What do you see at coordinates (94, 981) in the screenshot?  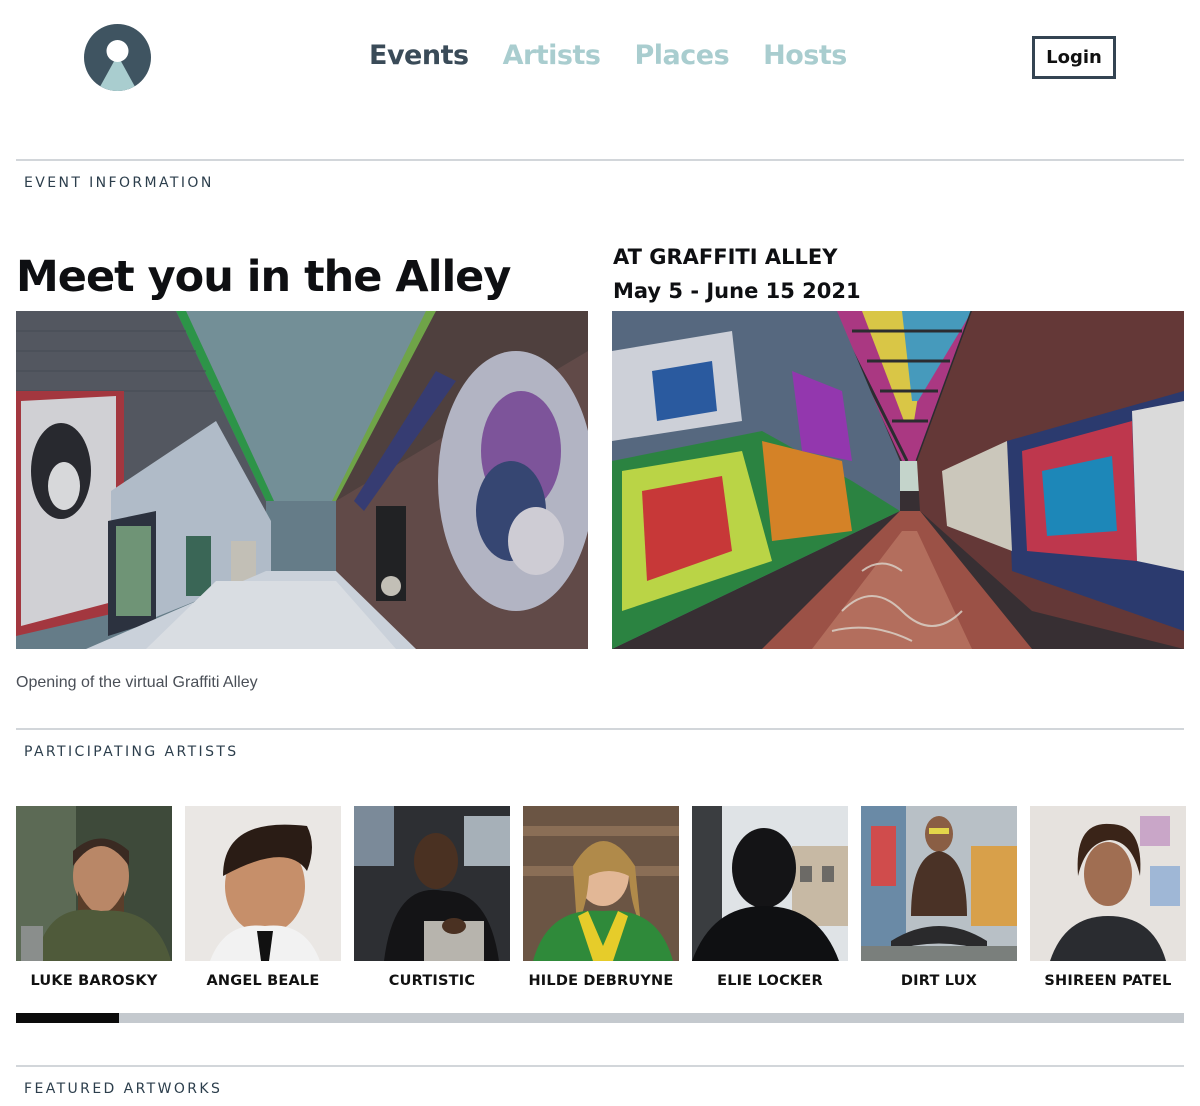 I see `artist-name: LUKE BAROSKY` at bounding box center [94, 981].